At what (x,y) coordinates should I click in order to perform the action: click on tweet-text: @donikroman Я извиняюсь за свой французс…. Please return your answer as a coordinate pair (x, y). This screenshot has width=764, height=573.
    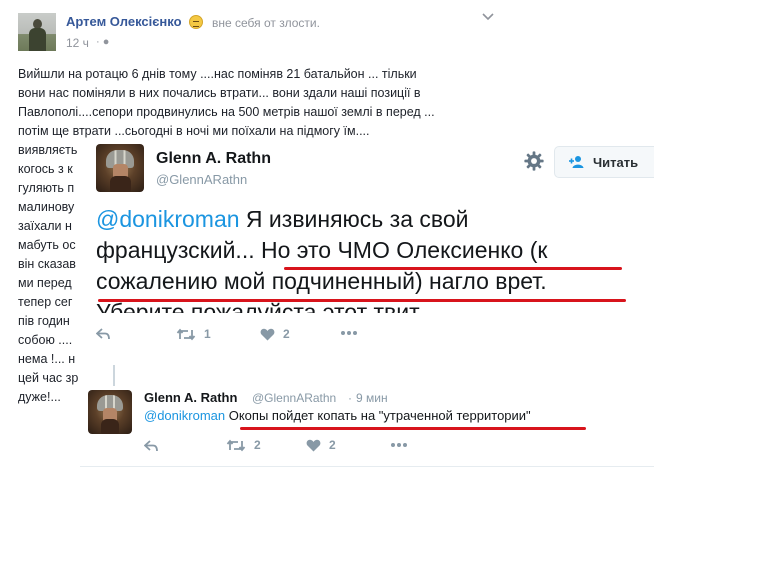
    Looking at the image, I should click on (373, 258).